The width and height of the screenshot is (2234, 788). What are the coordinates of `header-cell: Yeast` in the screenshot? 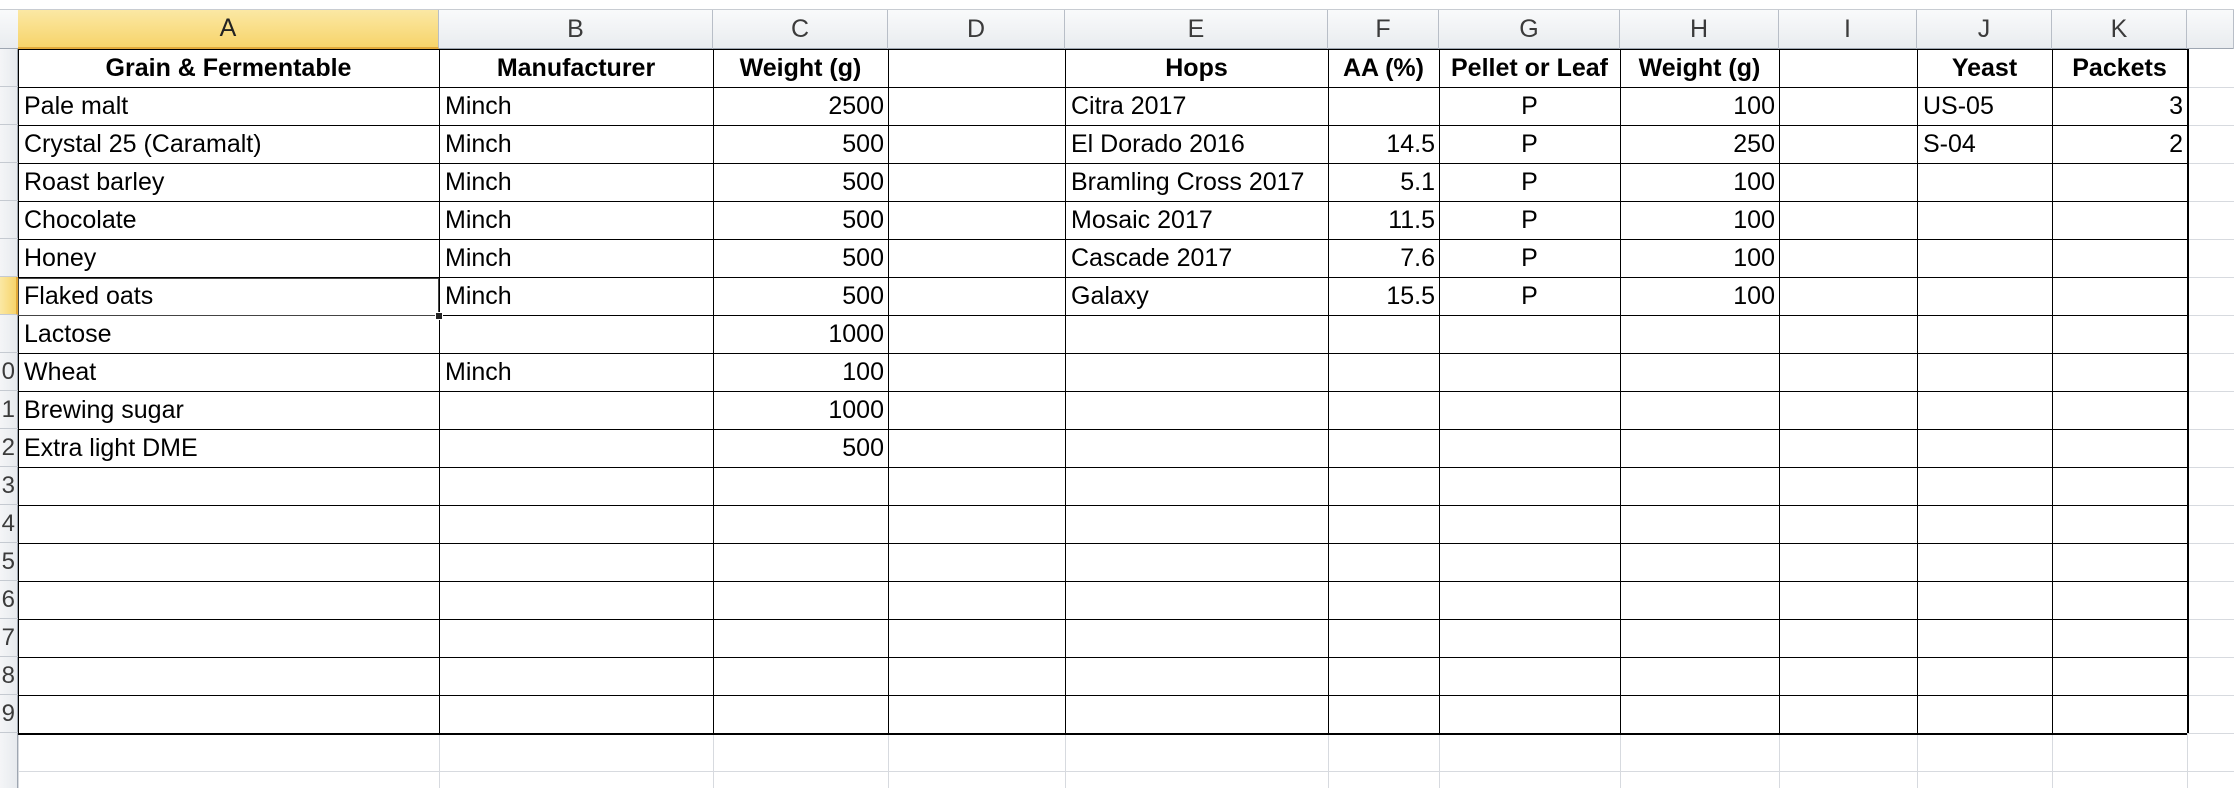 It's located at (1984, 68).